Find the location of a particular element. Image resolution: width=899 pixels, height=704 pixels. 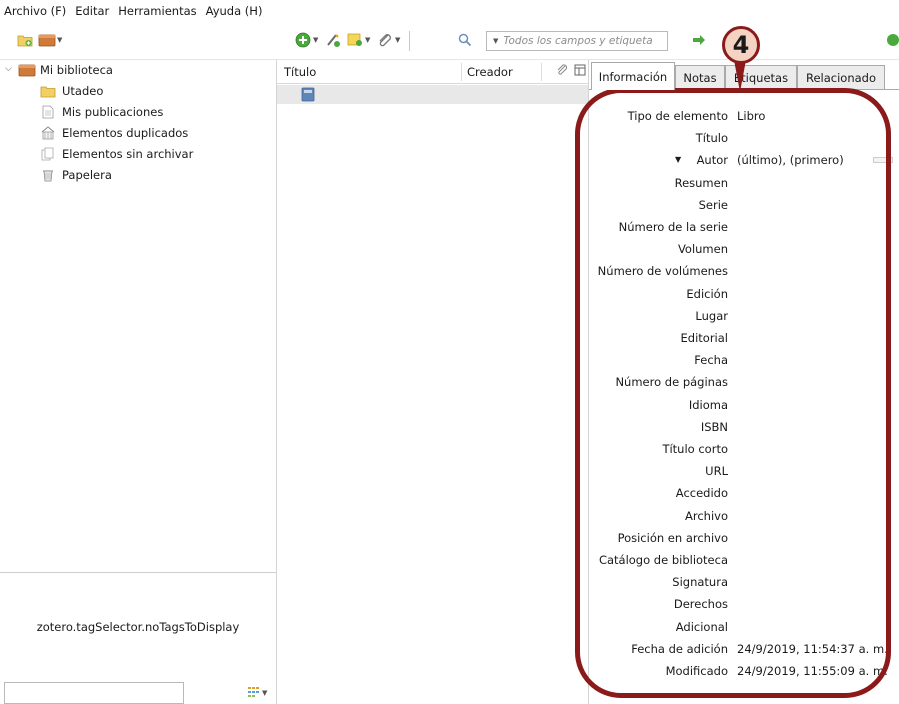

add-attachment-dropdown-icon: ▼ is located at coordinates (397, 40).